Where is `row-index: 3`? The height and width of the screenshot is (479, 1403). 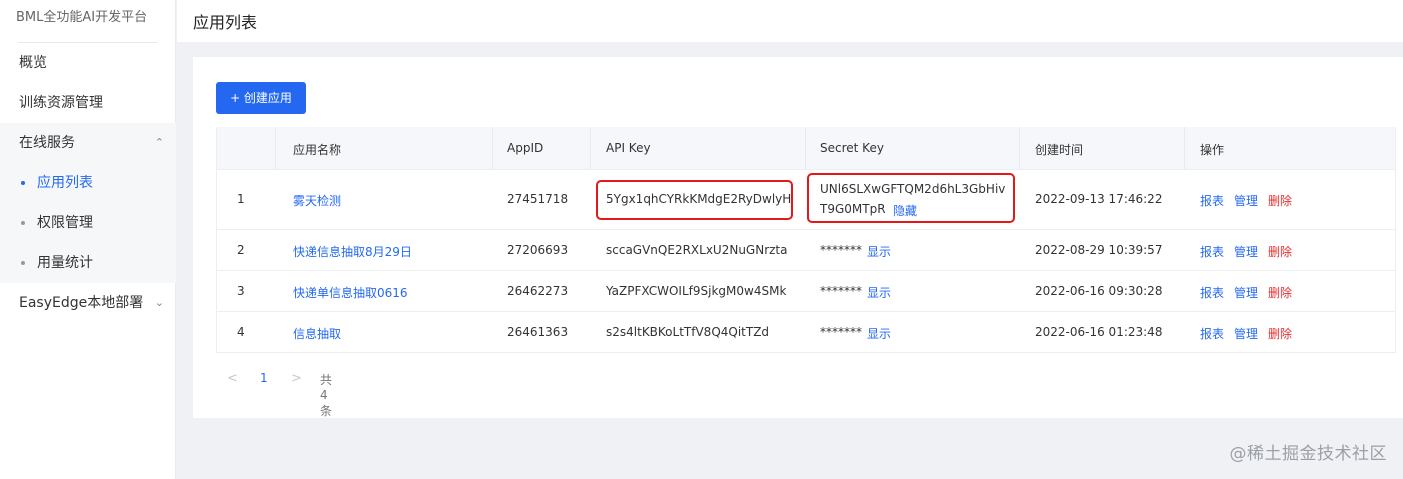 row-index: 3 is located at coordinates (241, 291).